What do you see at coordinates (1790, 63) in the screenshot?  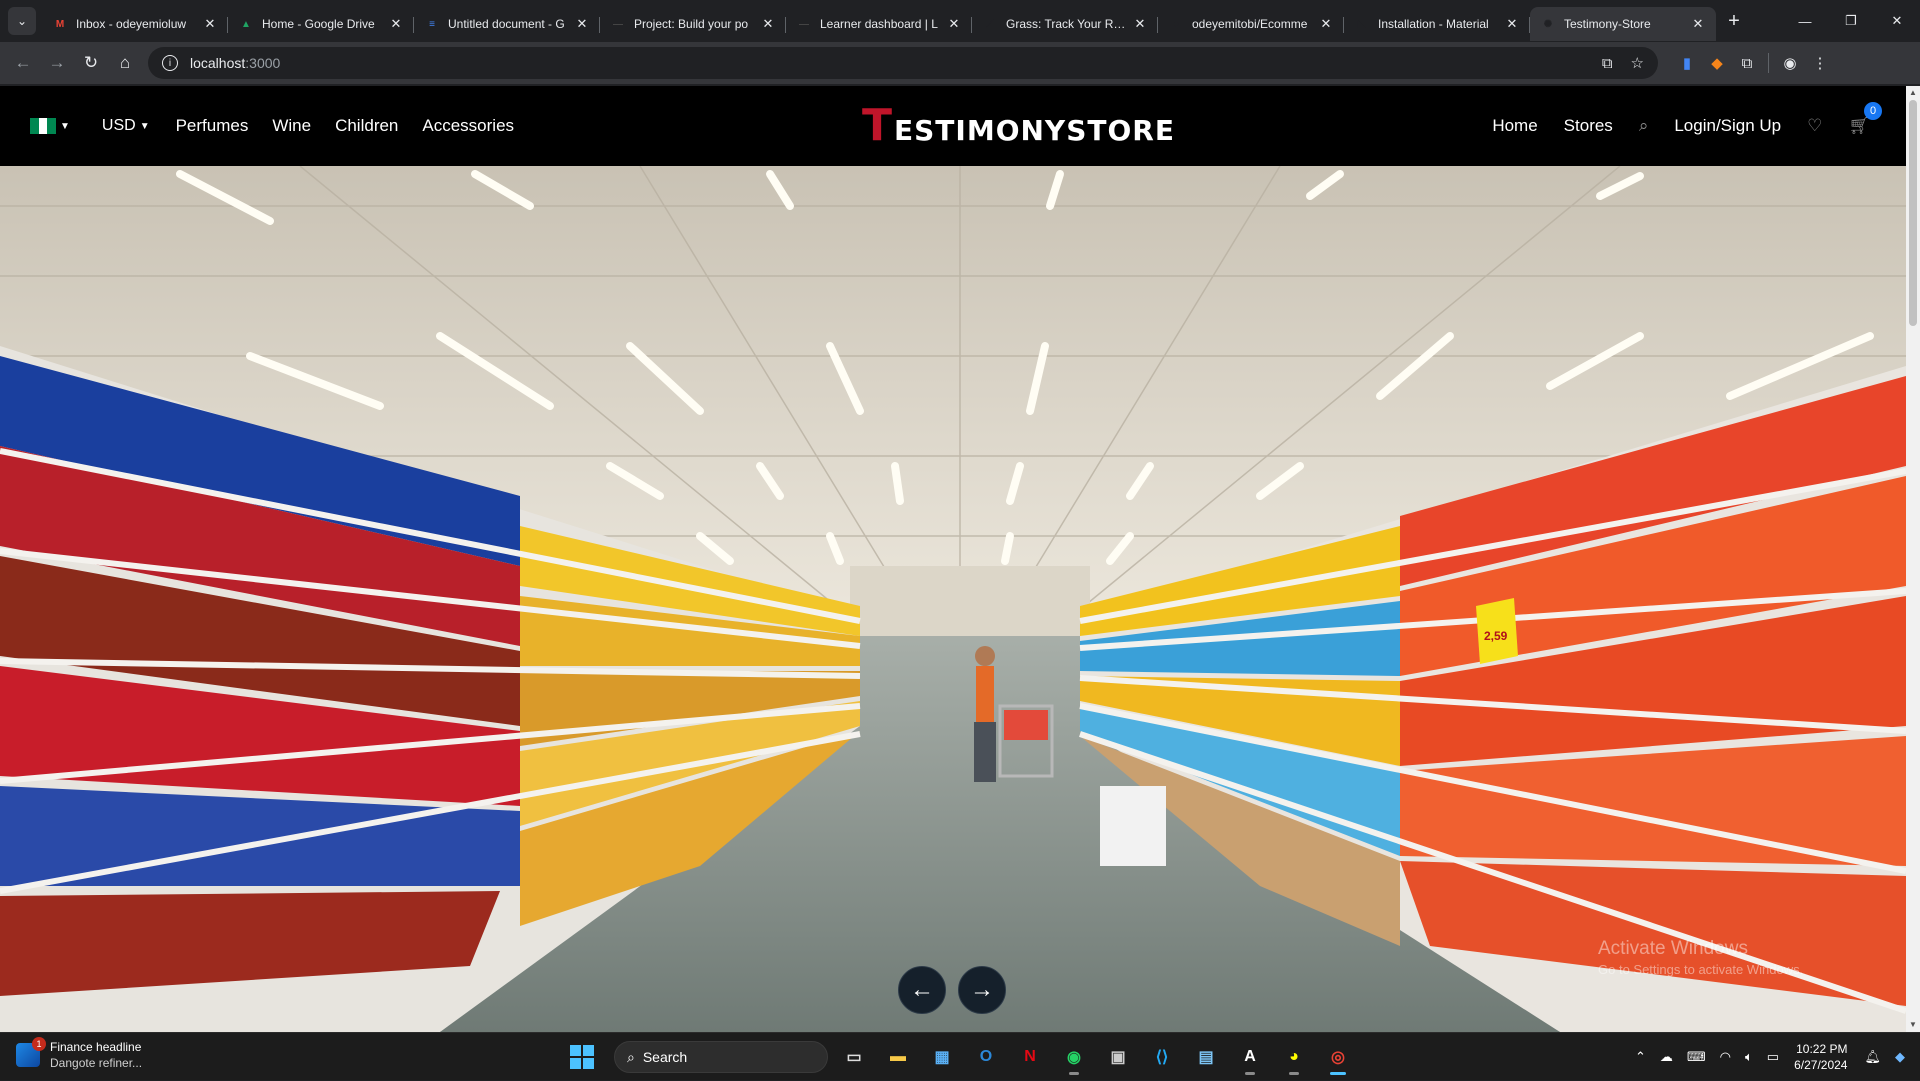 I see `profile-avatar: ◉` at bounding box center [1790, 63].